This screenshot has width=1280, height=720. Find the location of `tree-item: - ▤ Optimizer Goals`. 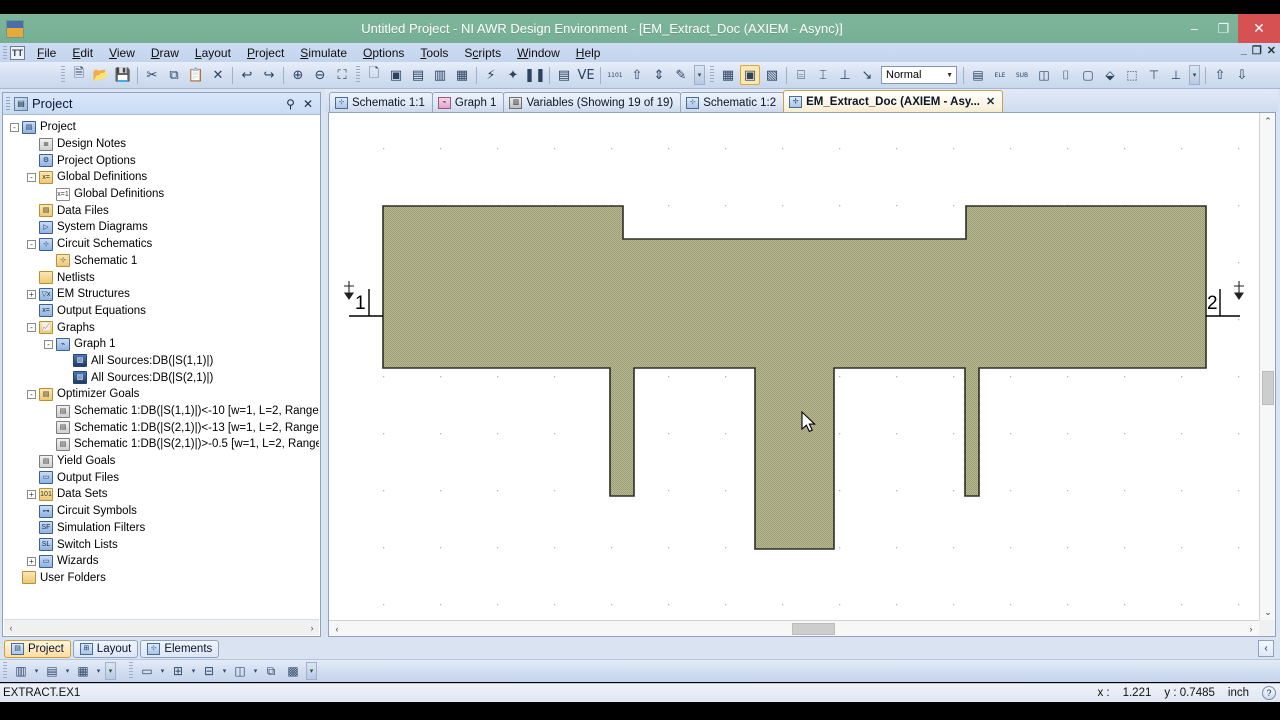

tree-item: - ▤ Optimizer Goals is located at coordinates (161, 394).